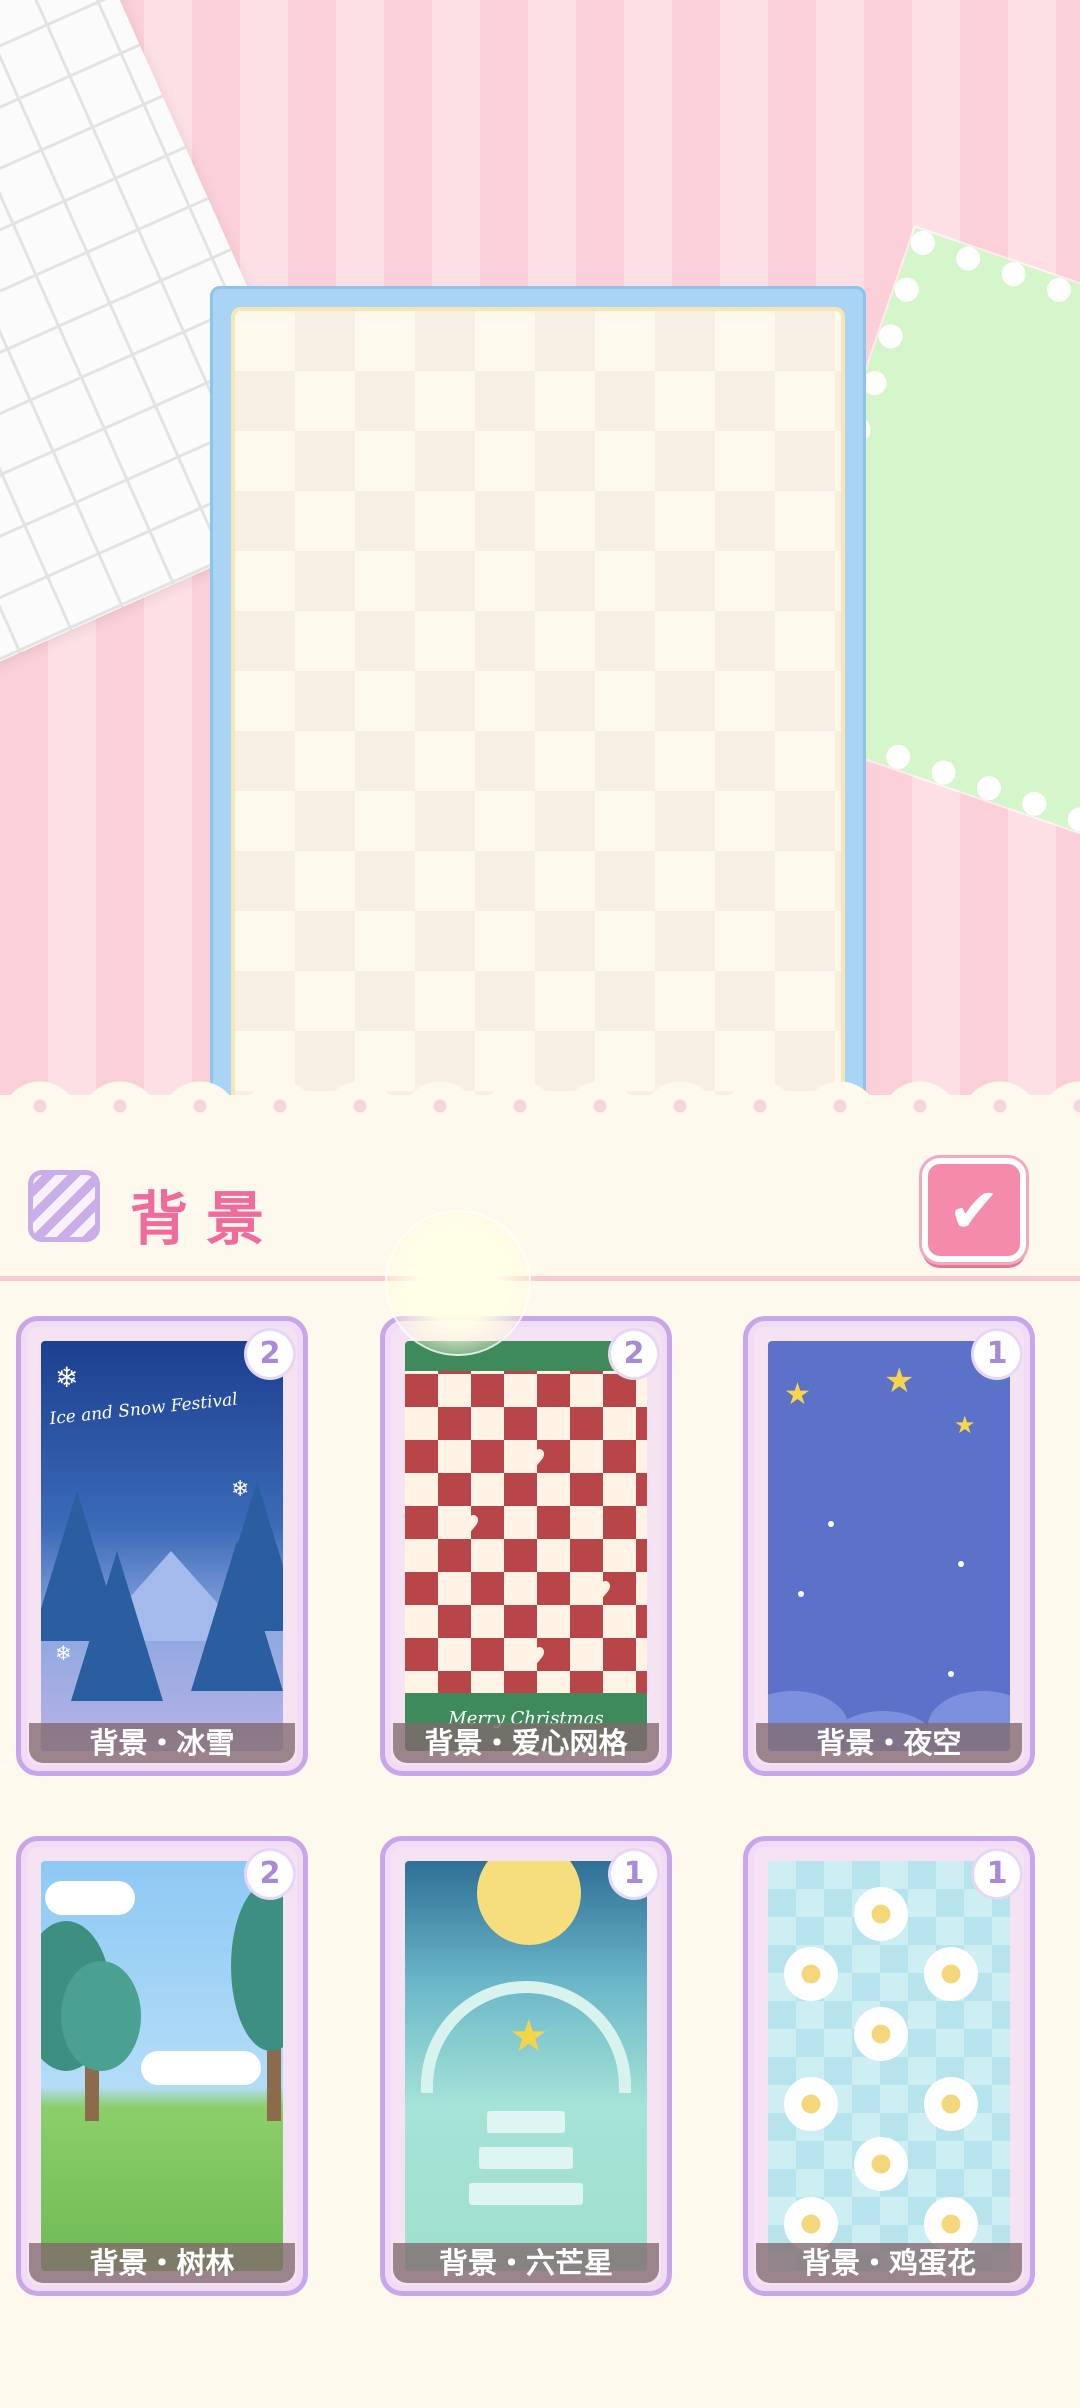 The height and width of the screenshot is (2408, 1080). What do you see at coordinates (162, 2263) in the screenshot?
I see `card-label: 背景・树林` at bounding box center [162, 2263].